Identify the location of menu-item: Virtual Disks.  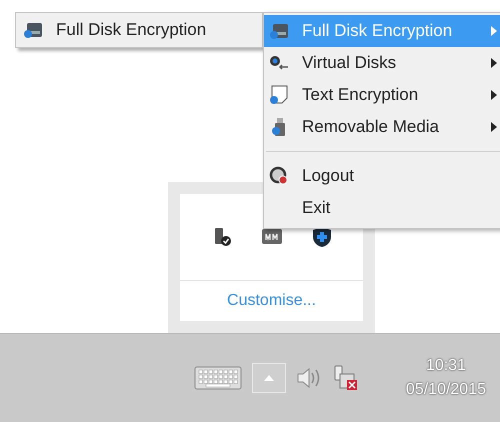
(382, 63).